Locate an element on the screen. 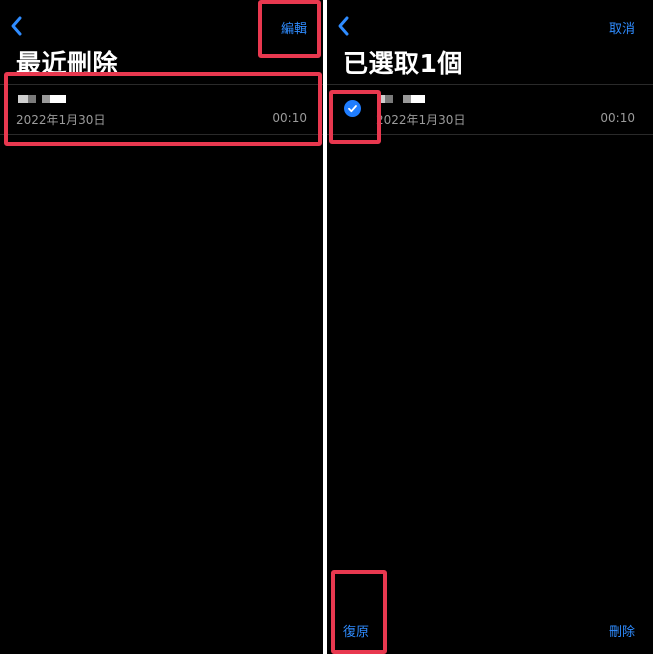 The image size is (653, 654). selection-checkbox is located at coordinates (352, 108).